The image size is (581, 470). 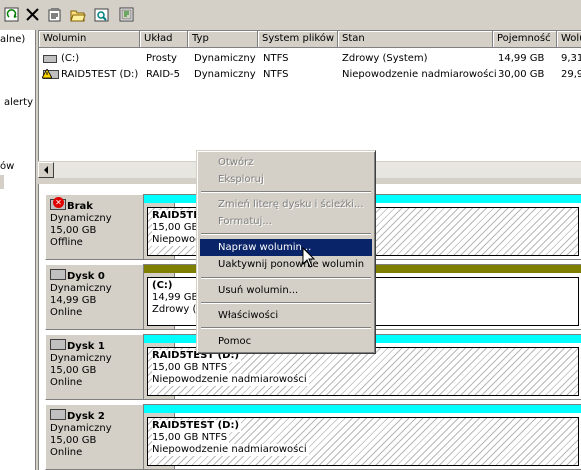 I want to click on volume-free: 29,9, so click(x=571, y=74).